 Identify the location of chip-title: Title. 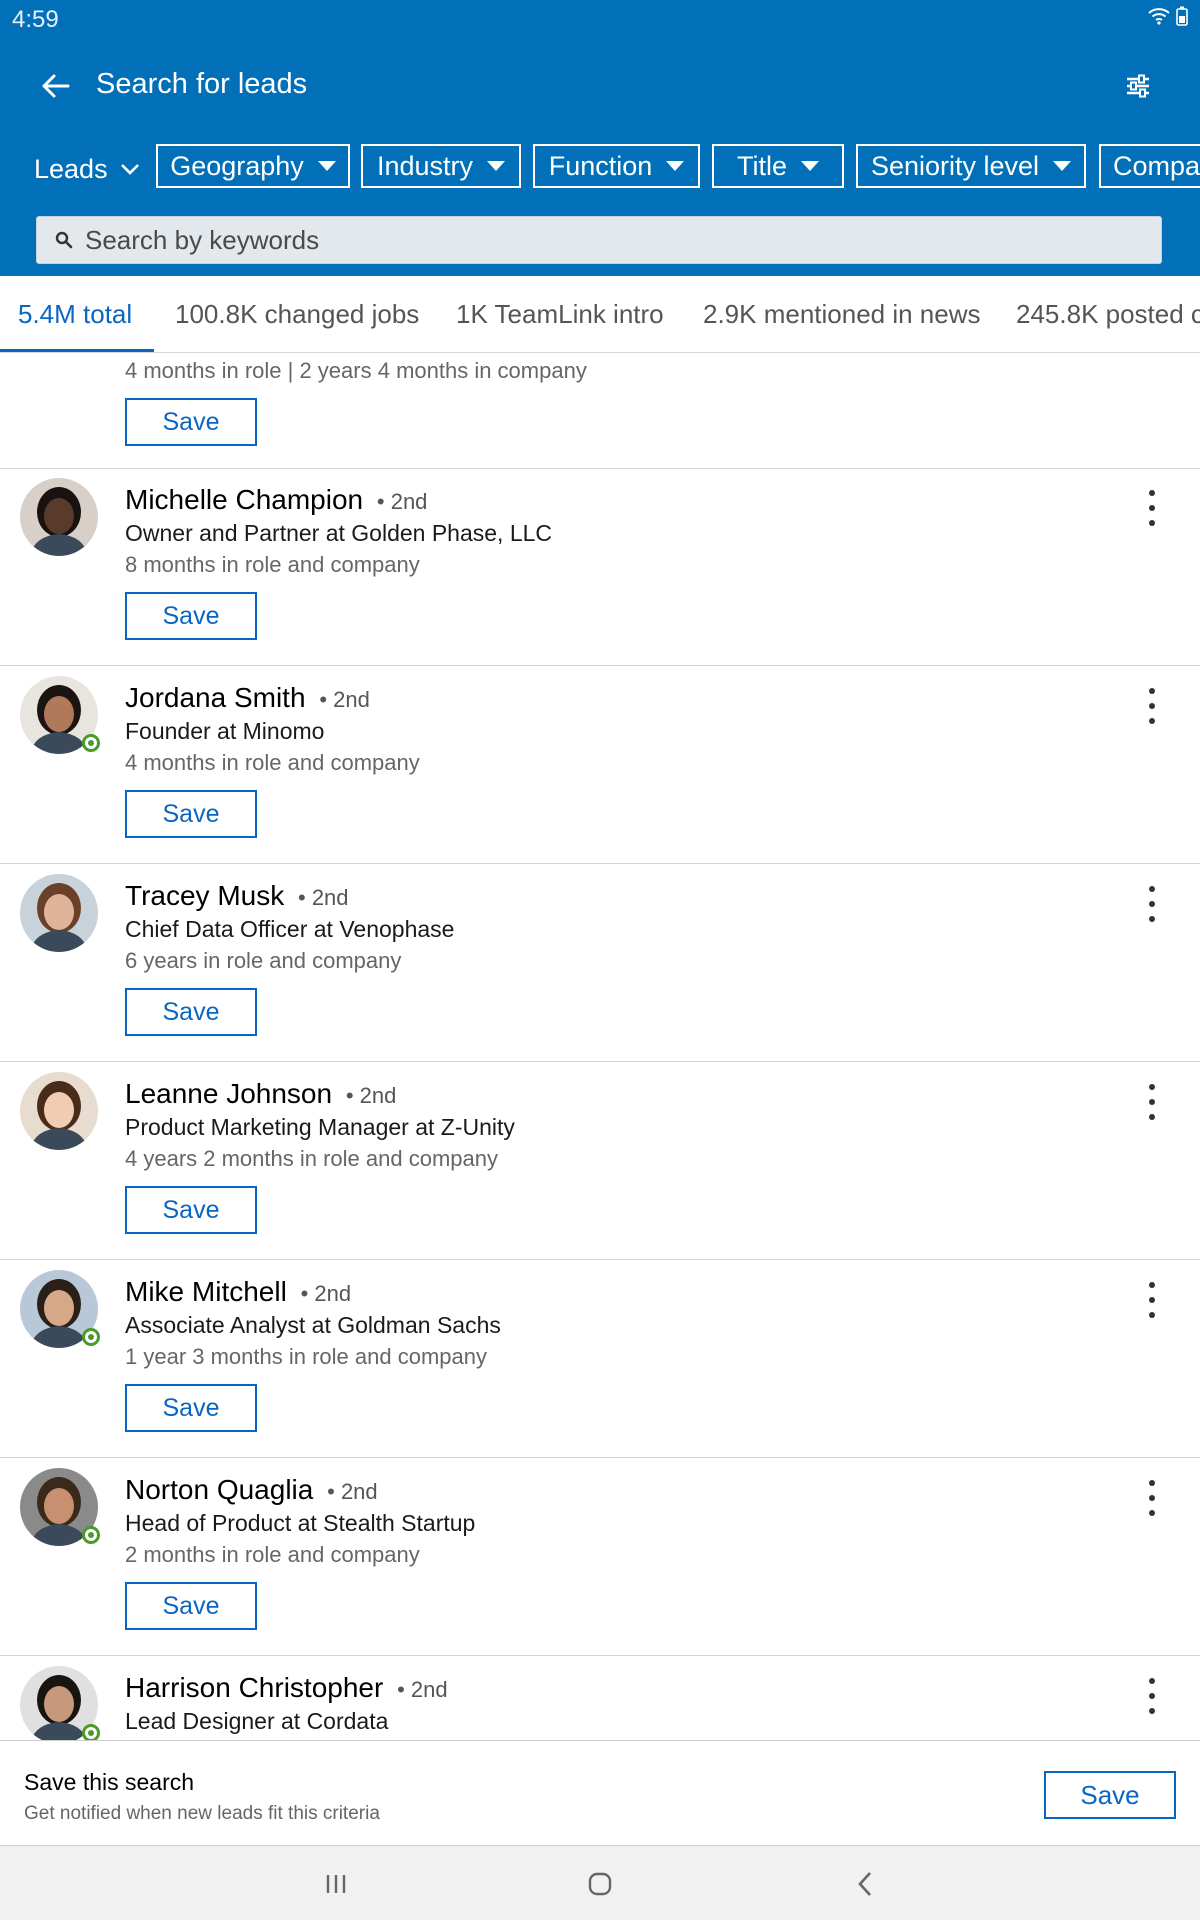
(778, 166).